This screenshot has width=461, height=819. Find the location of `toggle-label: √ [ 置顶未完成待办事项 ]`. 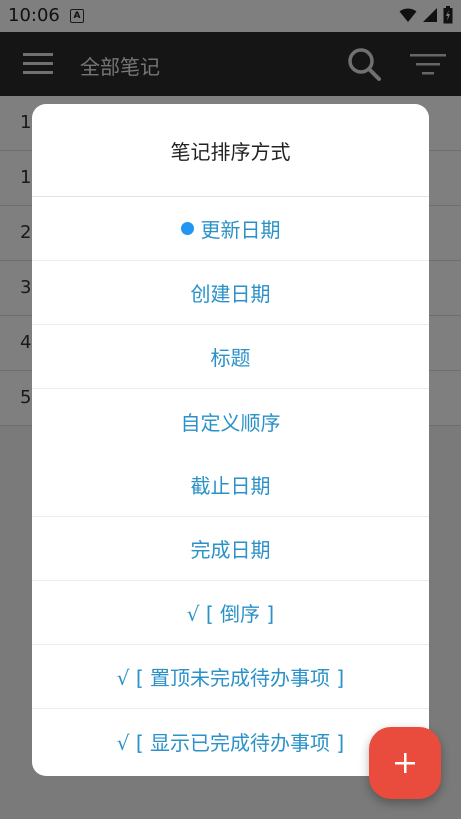

toggle-label: √ [ 置顶未完成待办事项 ] is located at coordinates (230, 678).